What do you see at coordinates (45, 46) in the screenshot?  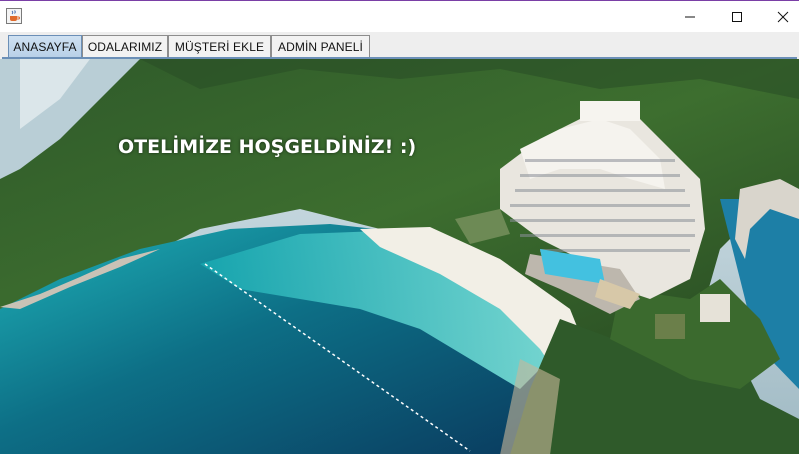 I see `tab-anasayfa: ANASAYFA` at bounding box center [45, 46].